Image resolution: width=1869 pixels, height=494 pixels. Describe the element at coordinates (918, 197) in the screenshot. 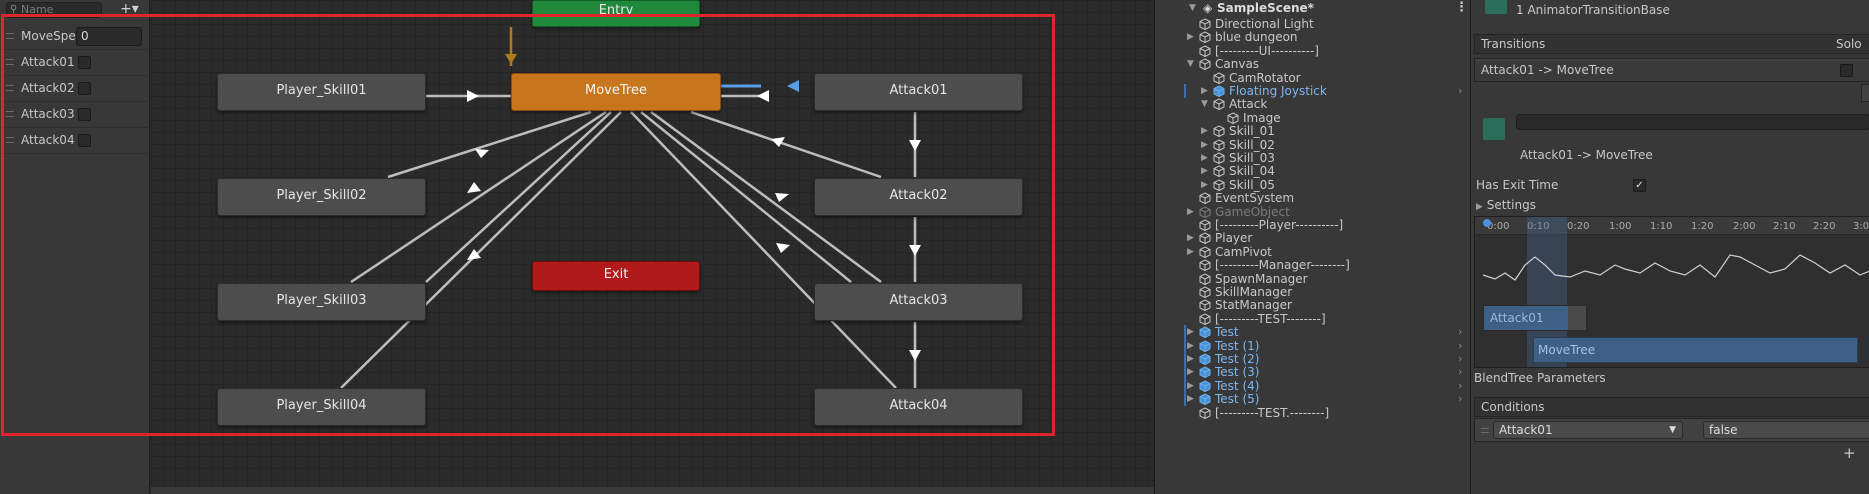

I see `state-attack02: Attack02` at that location.